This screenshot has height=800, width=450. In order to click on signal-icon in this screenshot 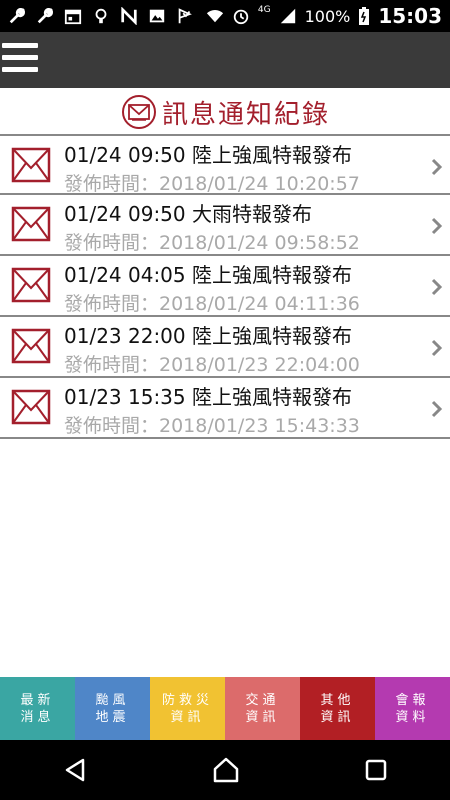, I will do `click(287, 16)`.